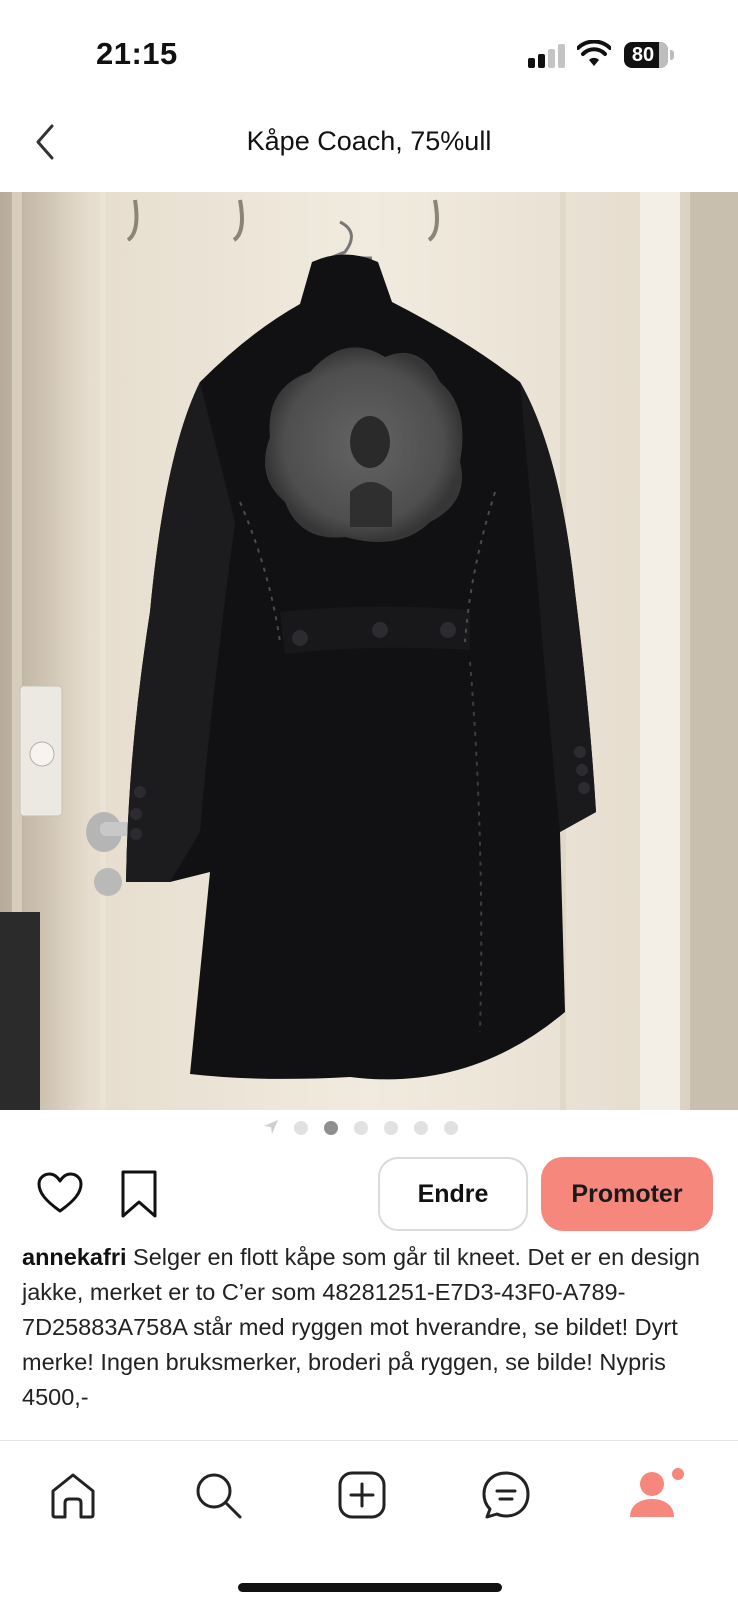 The height and width of the screenshot is (1601, 738). Describe the element at coordinates (60, 1193) in the screenshot. I see `heart-icon` at that location.